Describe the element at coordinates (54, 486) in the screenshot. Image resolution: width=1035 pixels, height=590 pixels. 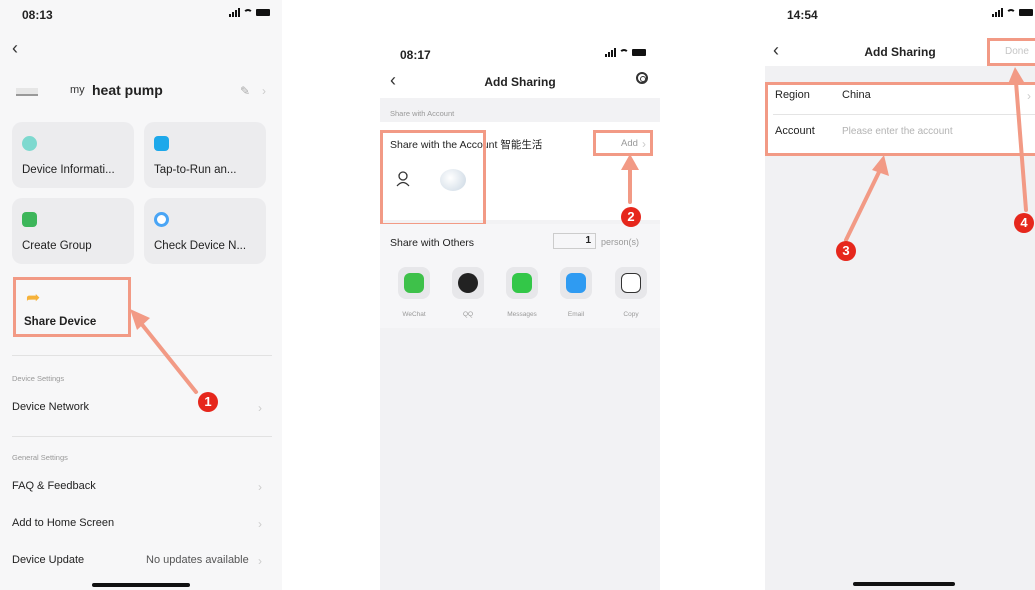
I see `row-faq-feedback: FAQ & Feedback` at that location.